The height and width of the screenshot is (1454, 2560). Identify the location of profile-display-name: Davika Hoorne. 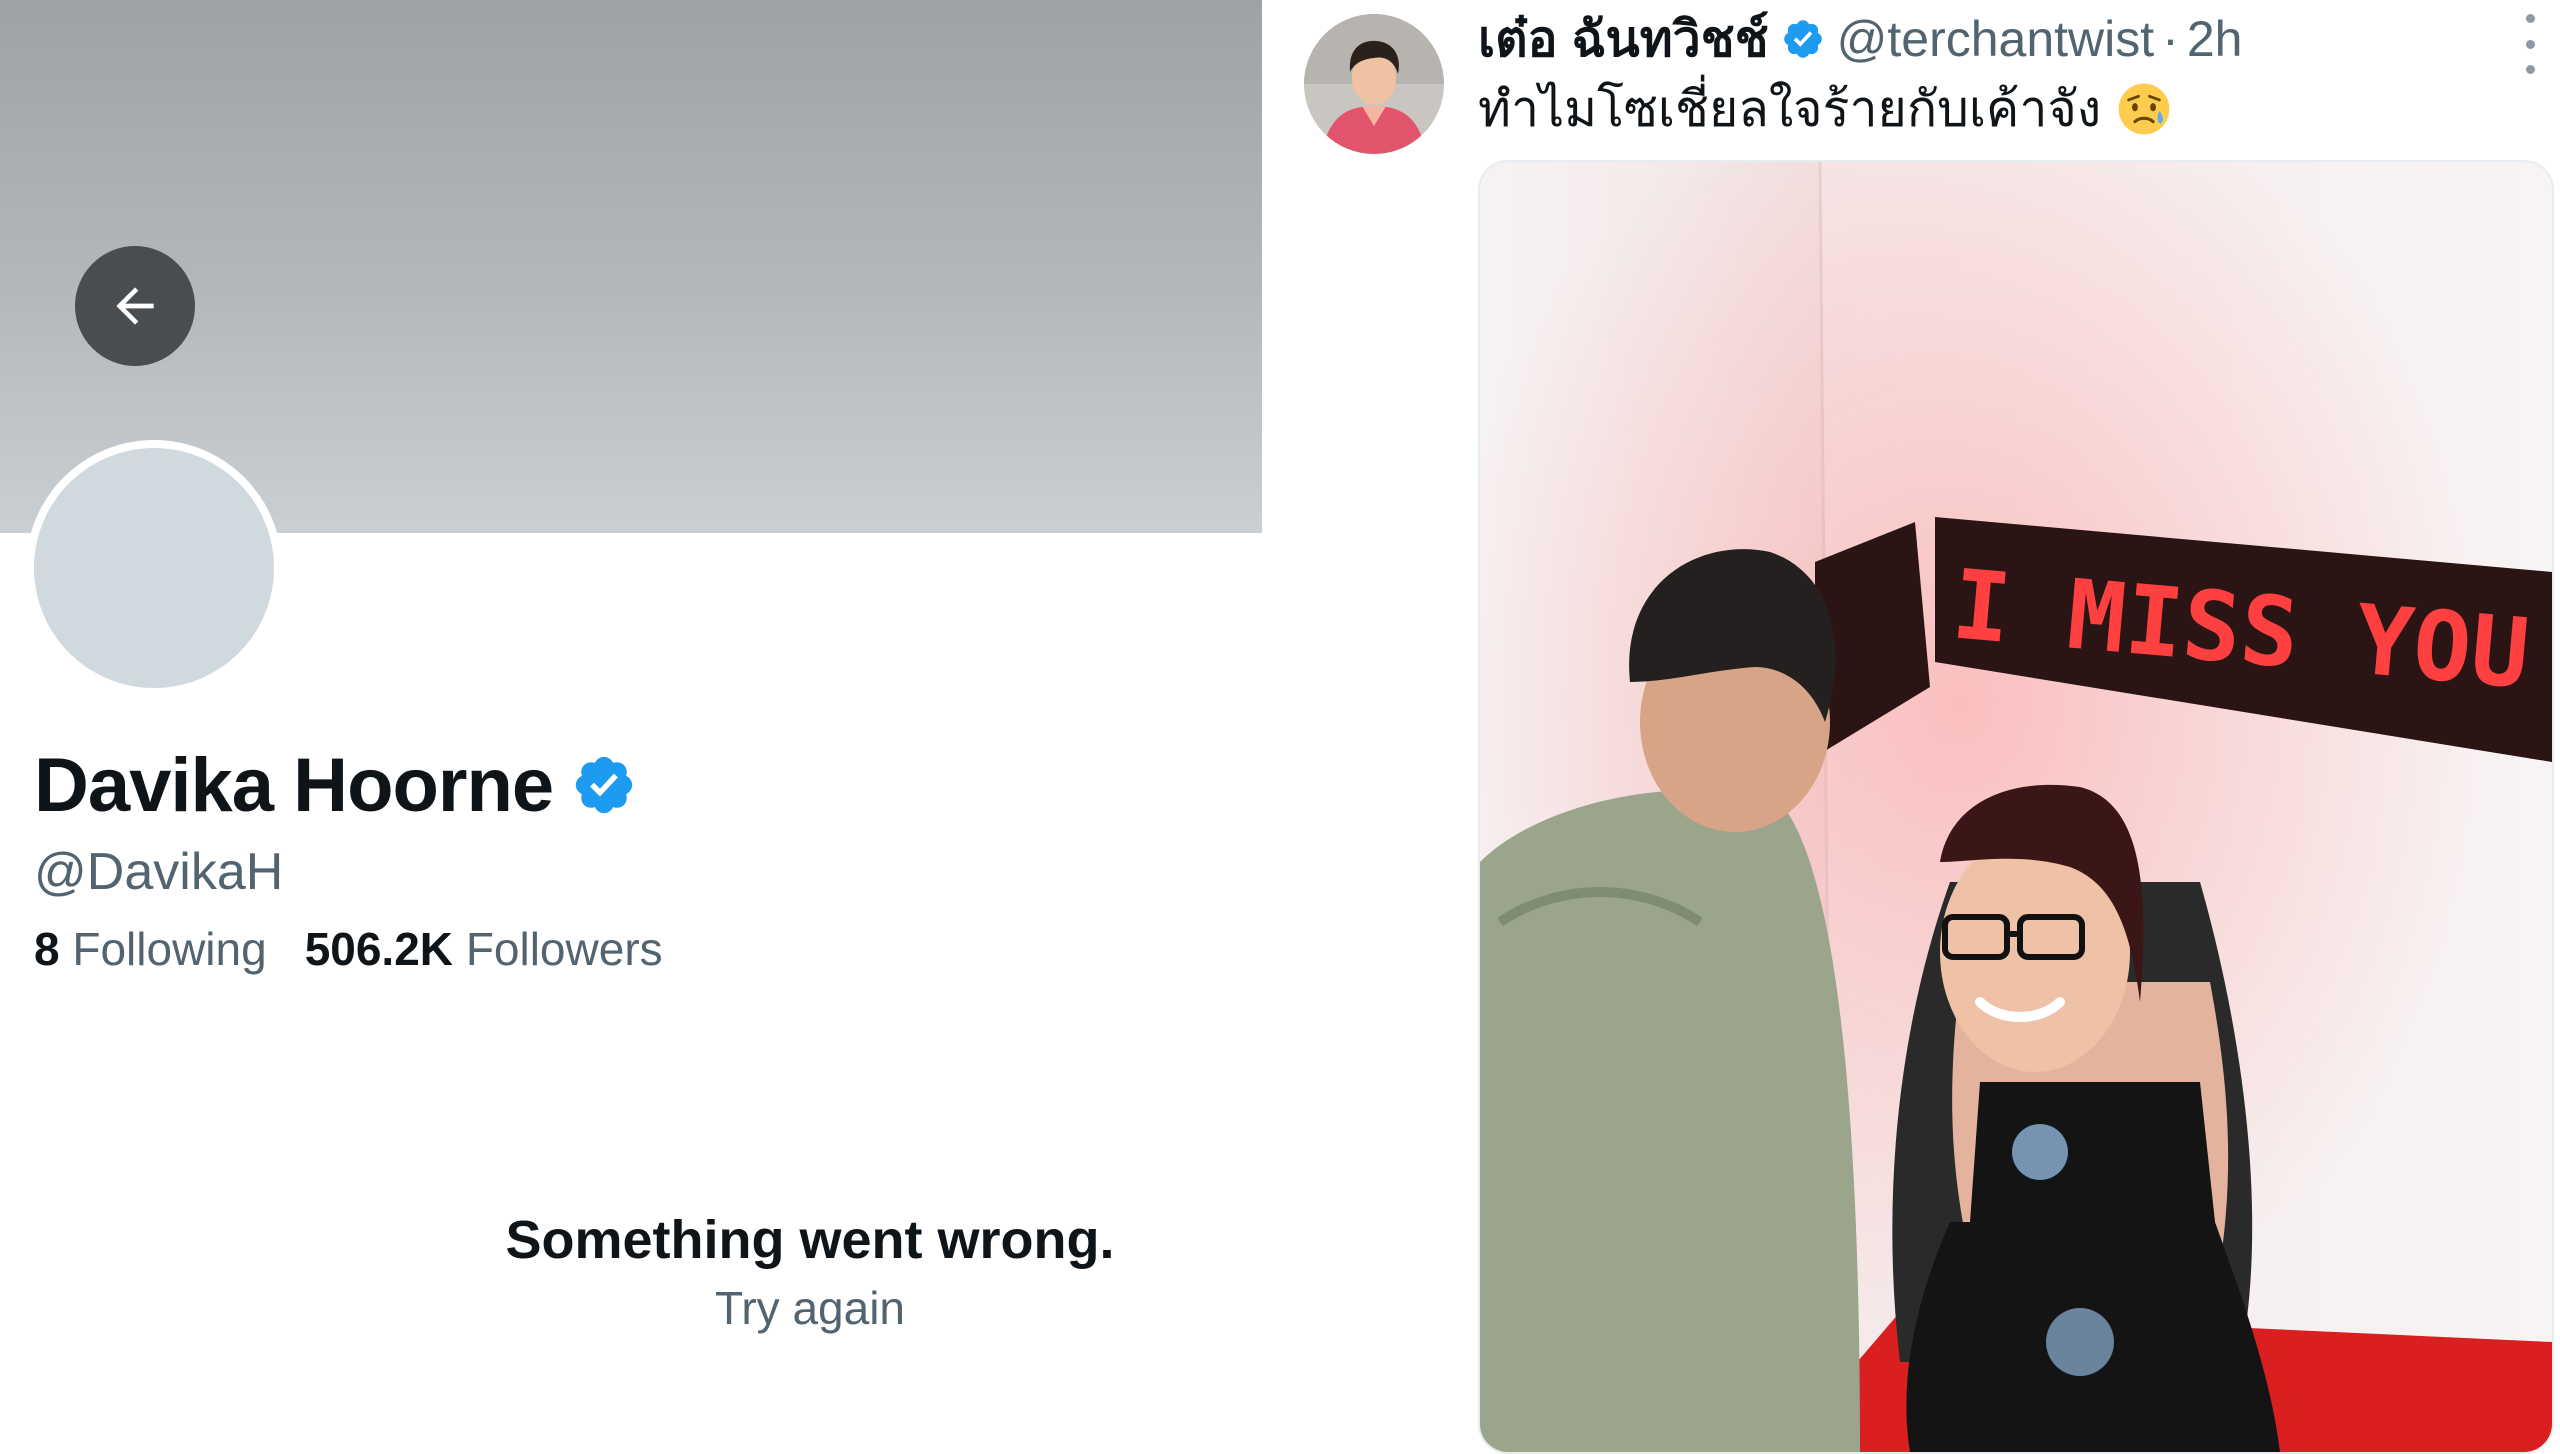
(294, 785).